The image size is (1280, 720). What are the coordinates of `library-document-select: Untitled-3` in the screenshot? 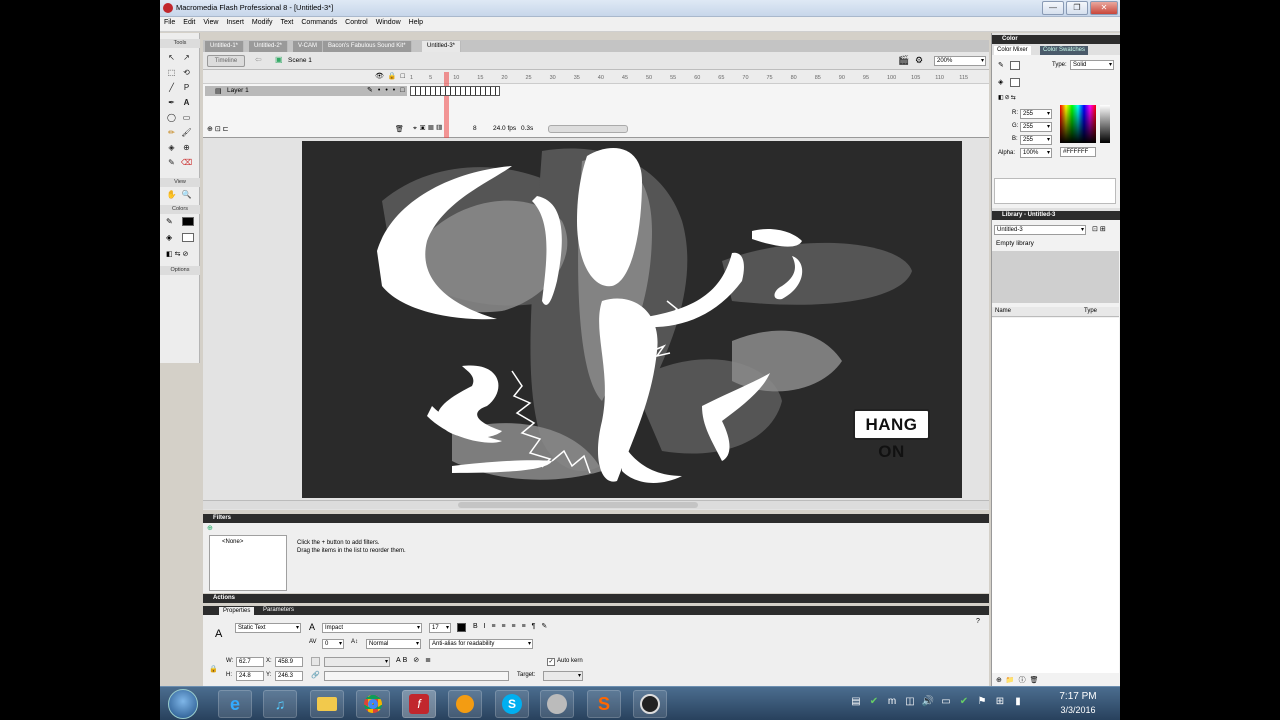 It's located at (1040, 230).